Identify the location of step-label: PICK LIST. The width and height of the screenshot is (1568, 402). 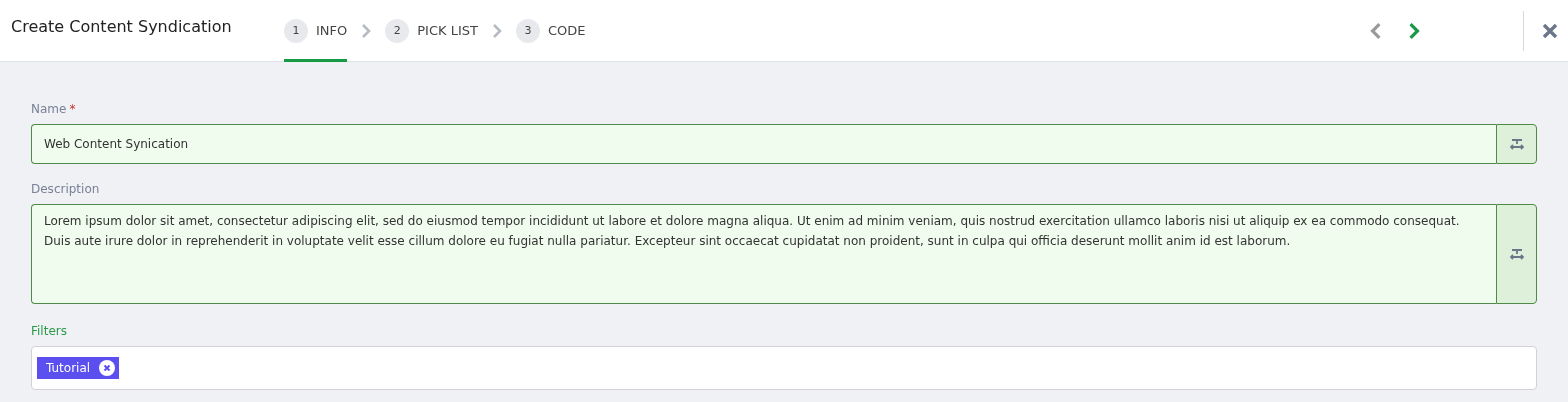
(447, 30).